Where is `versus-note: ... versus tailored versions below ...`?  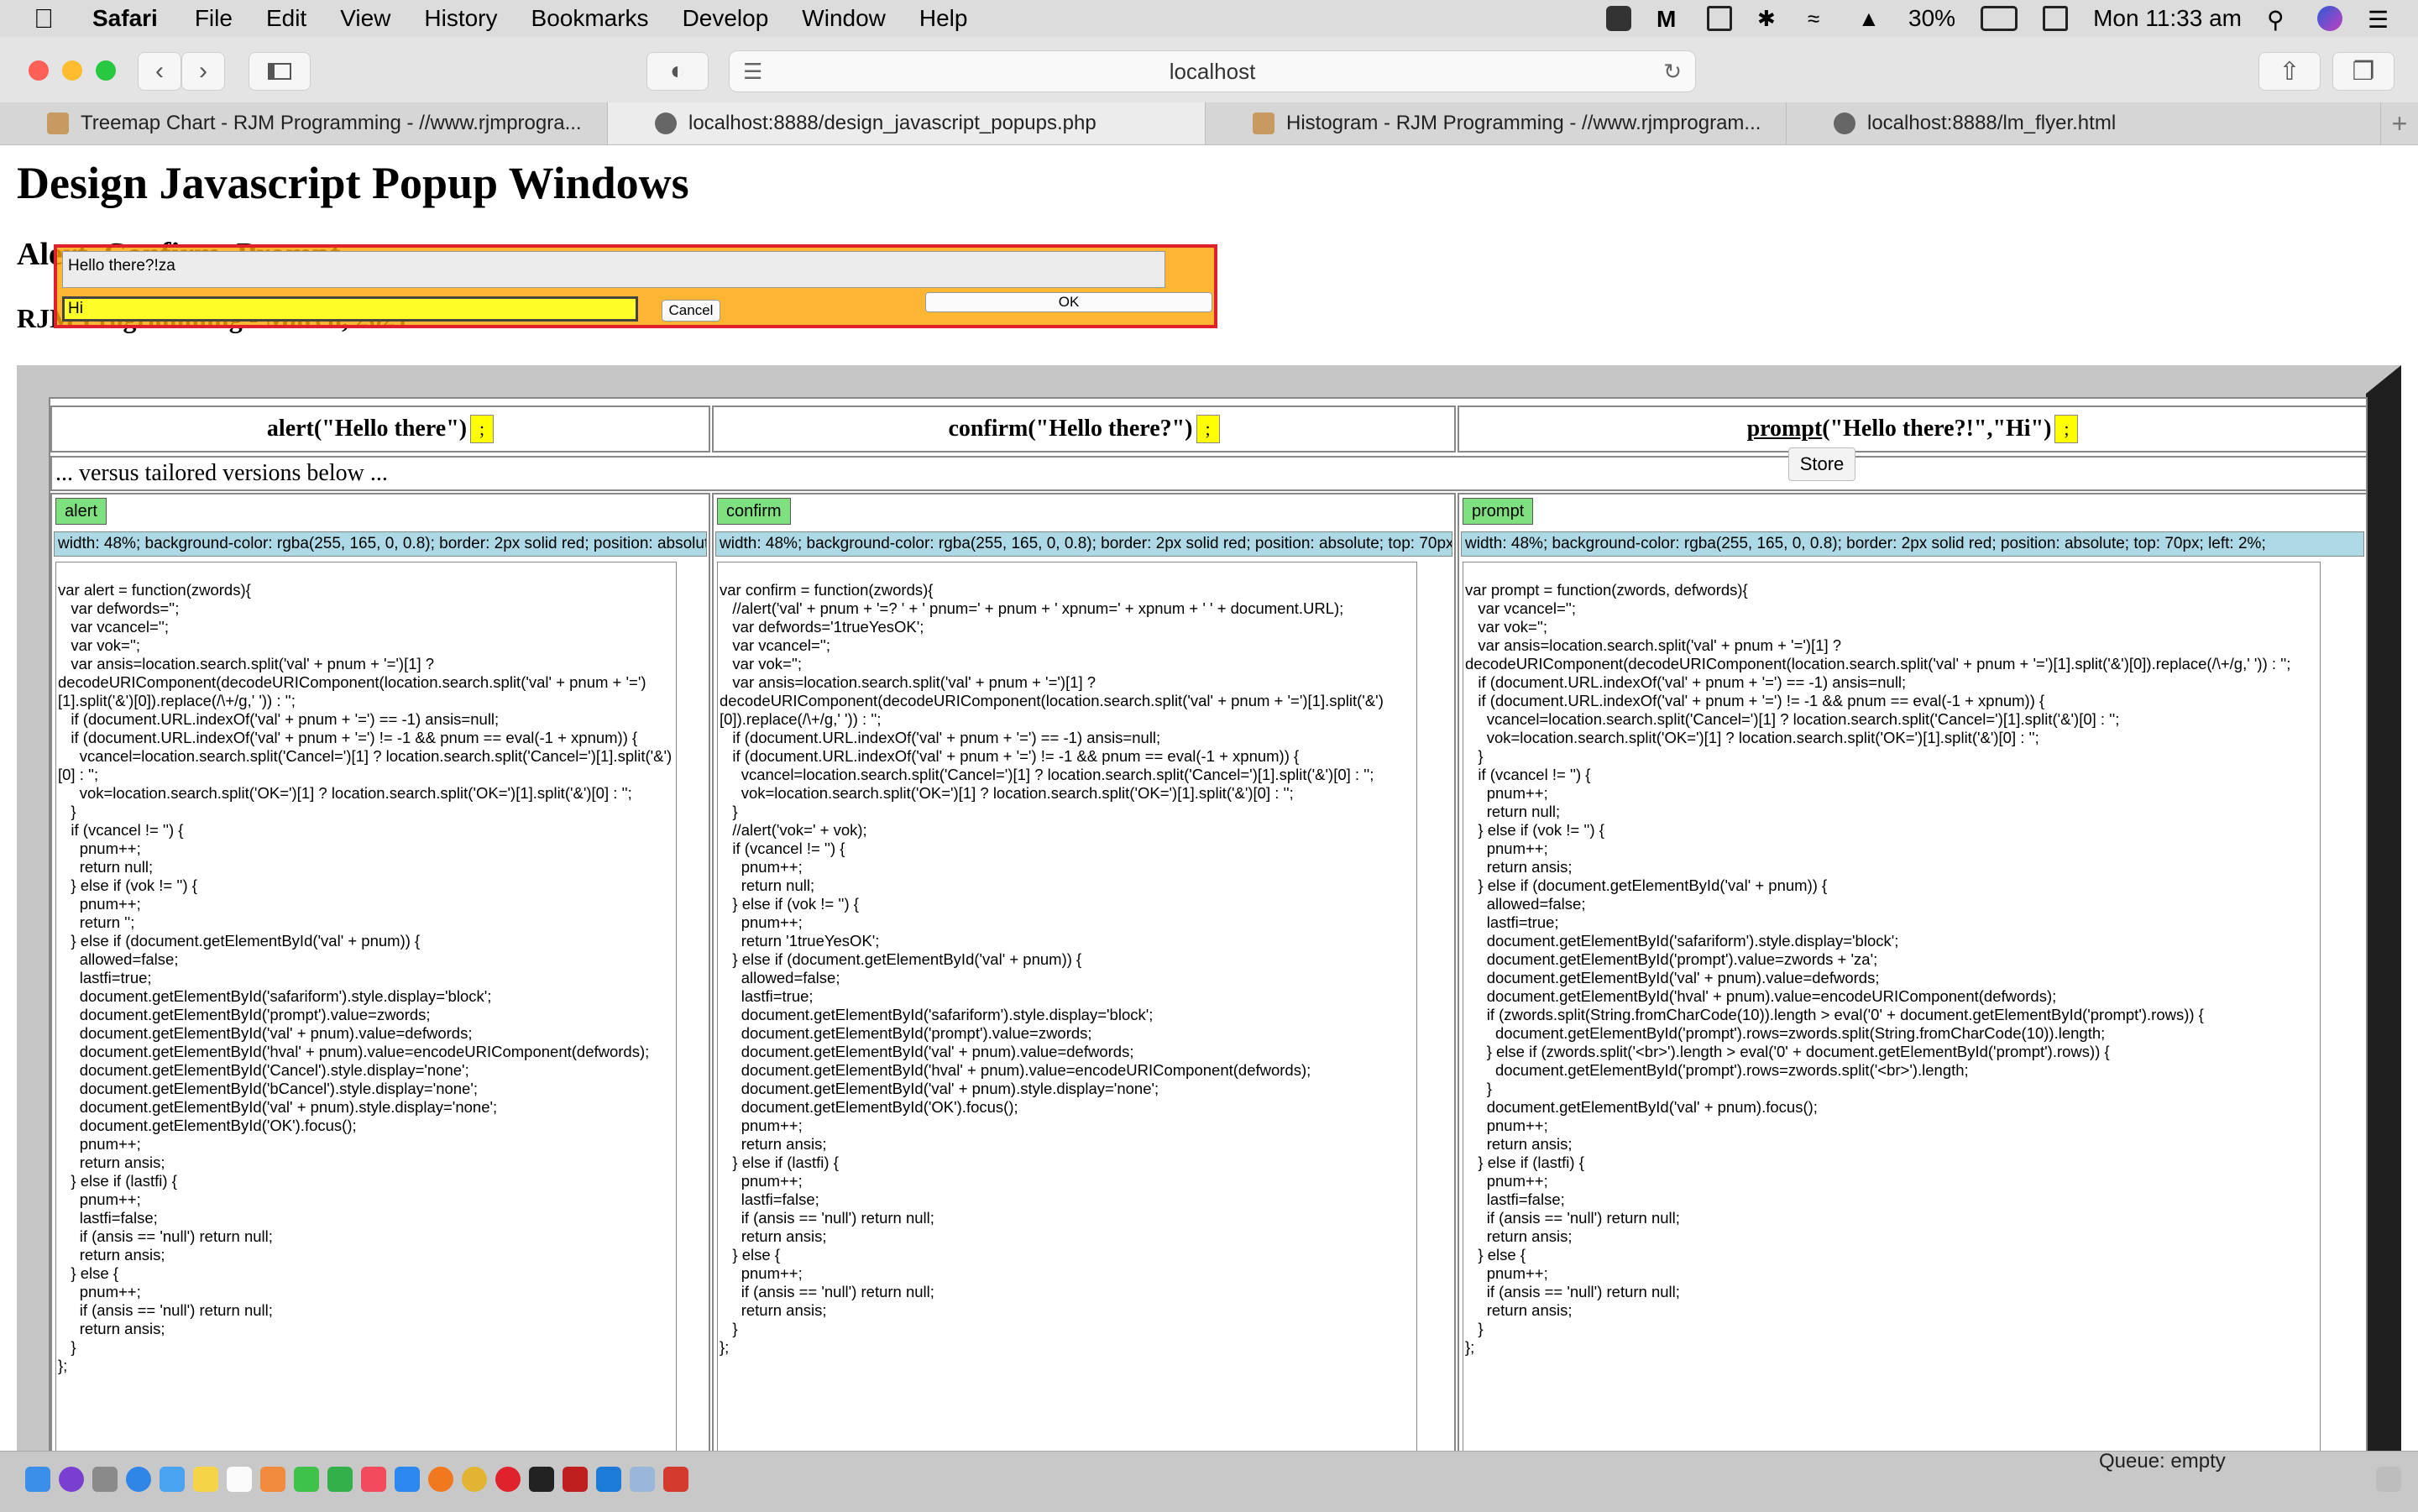 versus-note: ... versus tailored versions below ... is located at coordinates (1209, 473).